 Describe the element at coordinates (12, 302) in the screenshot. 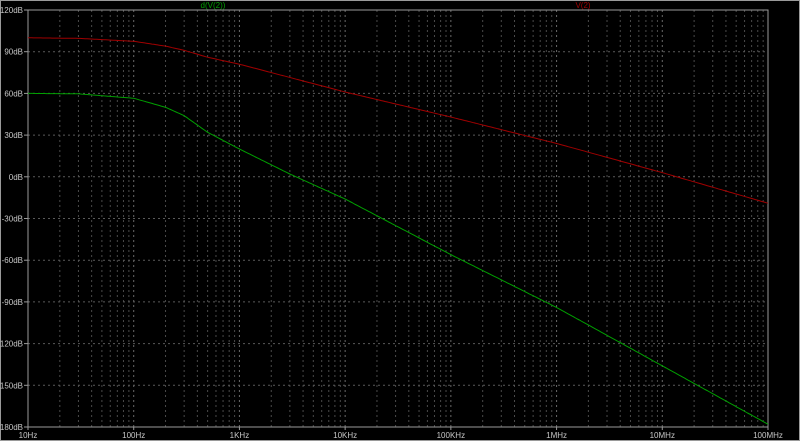

I see `y-tick-label: -90dB` at that location.